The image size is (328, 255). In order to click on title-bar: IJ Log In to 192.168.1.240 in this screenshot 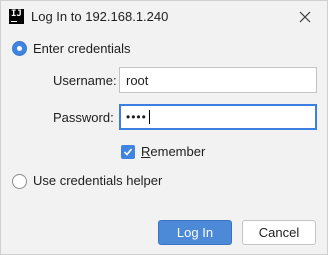, I will do `click(164, 17)`.